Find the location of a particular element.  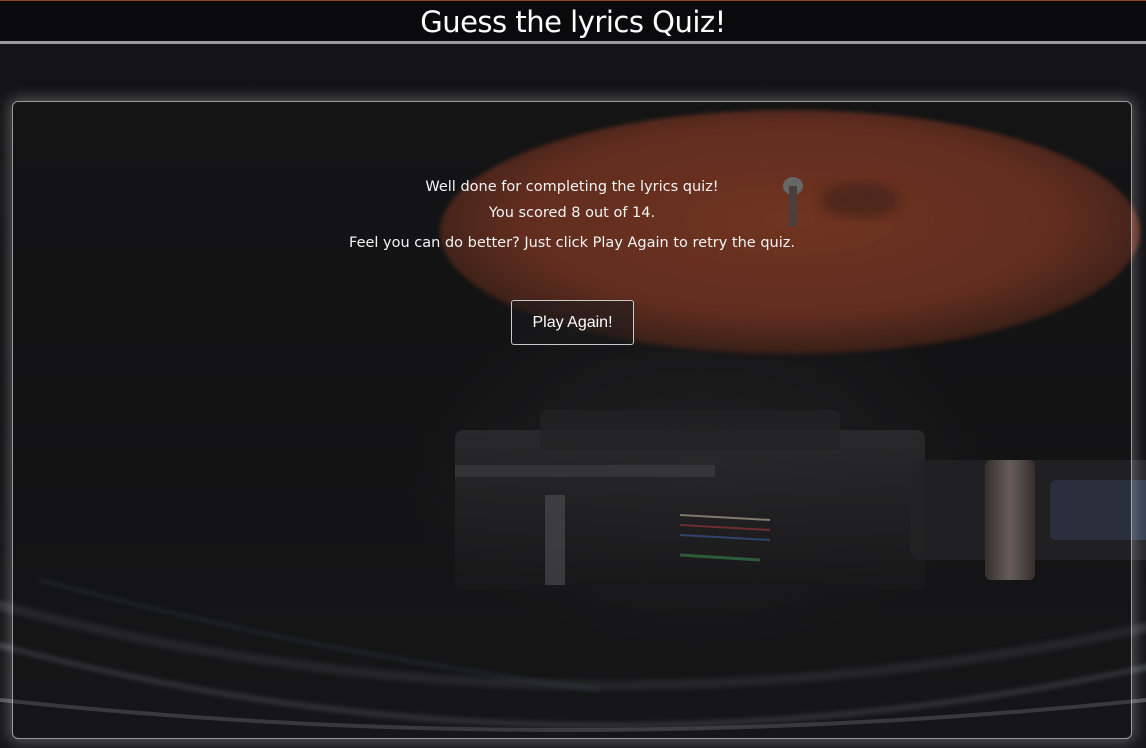

site-header: Guess the lyrics Quiz! is located at coordinates (573, 22).